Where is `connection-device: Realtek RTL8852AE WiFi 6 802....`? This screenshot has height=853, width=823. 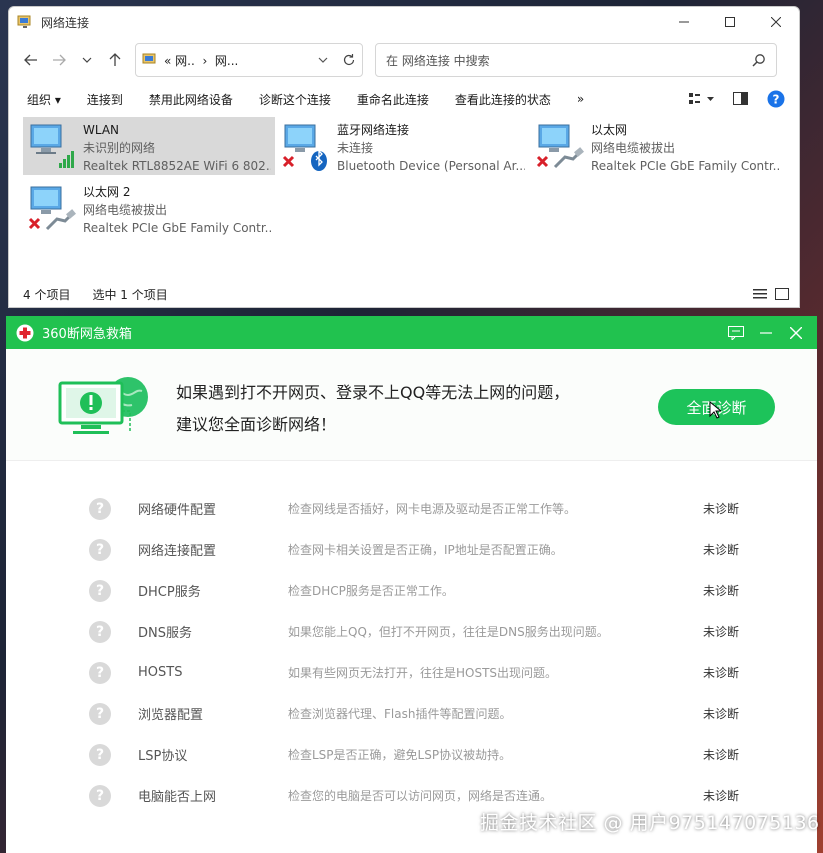 connection-device: Realtek RTL8852AE WiFi 6 802.... is located at coordinates (177, 166).